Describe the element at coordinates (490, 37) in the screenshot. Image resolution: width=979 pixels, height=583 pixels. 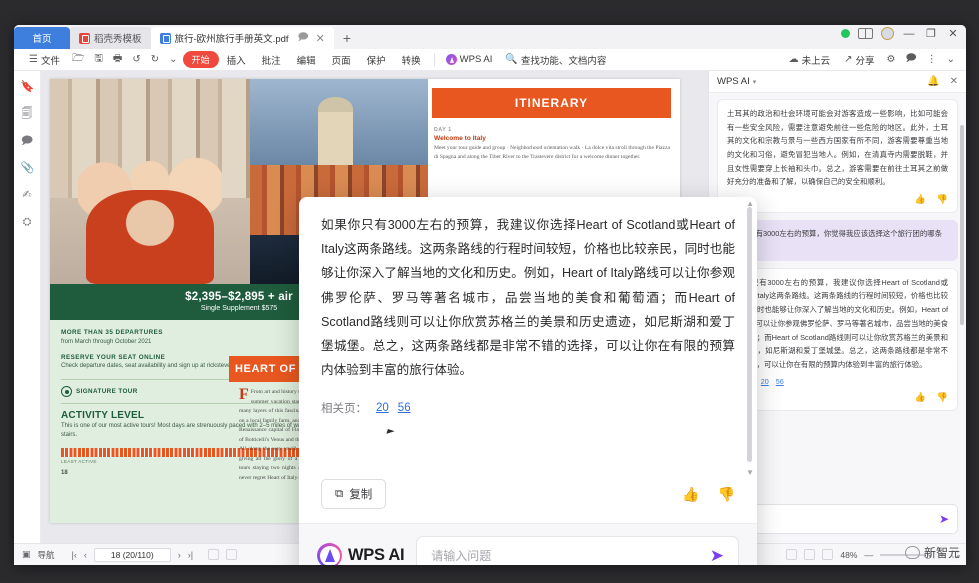
I see `tab-bar: 首页 稻壳秀模板 旅行-欧州旅行手册英文.pdf 🗩 ✕ + — ❐ ✕` at that location.